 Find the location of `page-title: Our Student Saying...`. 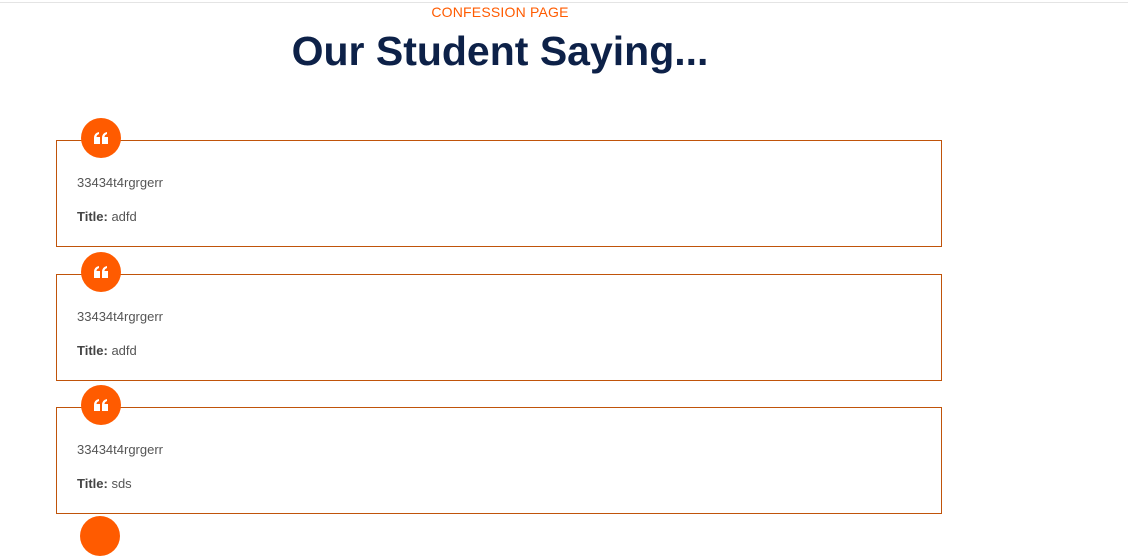

page-title: Our Student Saying... is located at coordinates (500, 51).